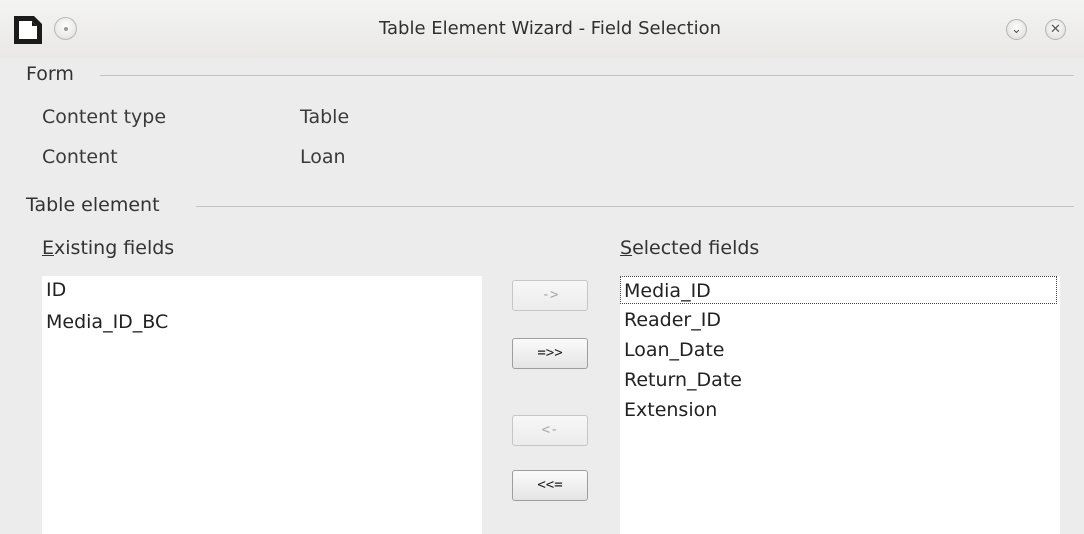 Image resolution: width=1084 pixels, height=534 pixels. What do you see at coordinates (696, 248) in the screenshot?
I see `selected-fields-label-text: elected fields` at bounding box center [696, 248].